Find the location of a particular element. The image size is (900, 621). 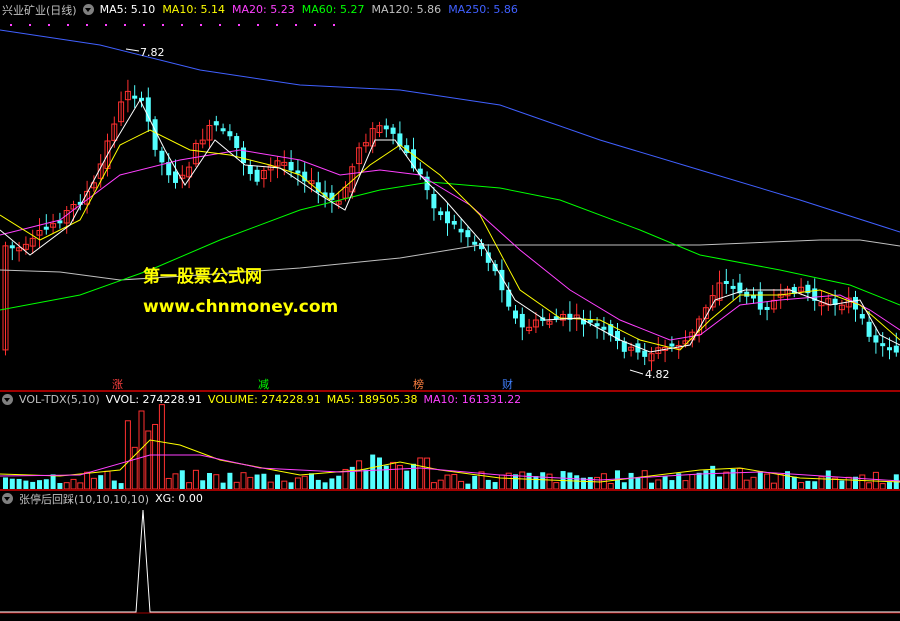

vvol-label: VVOL: 274228.91 is located at coordinates (154, 399).